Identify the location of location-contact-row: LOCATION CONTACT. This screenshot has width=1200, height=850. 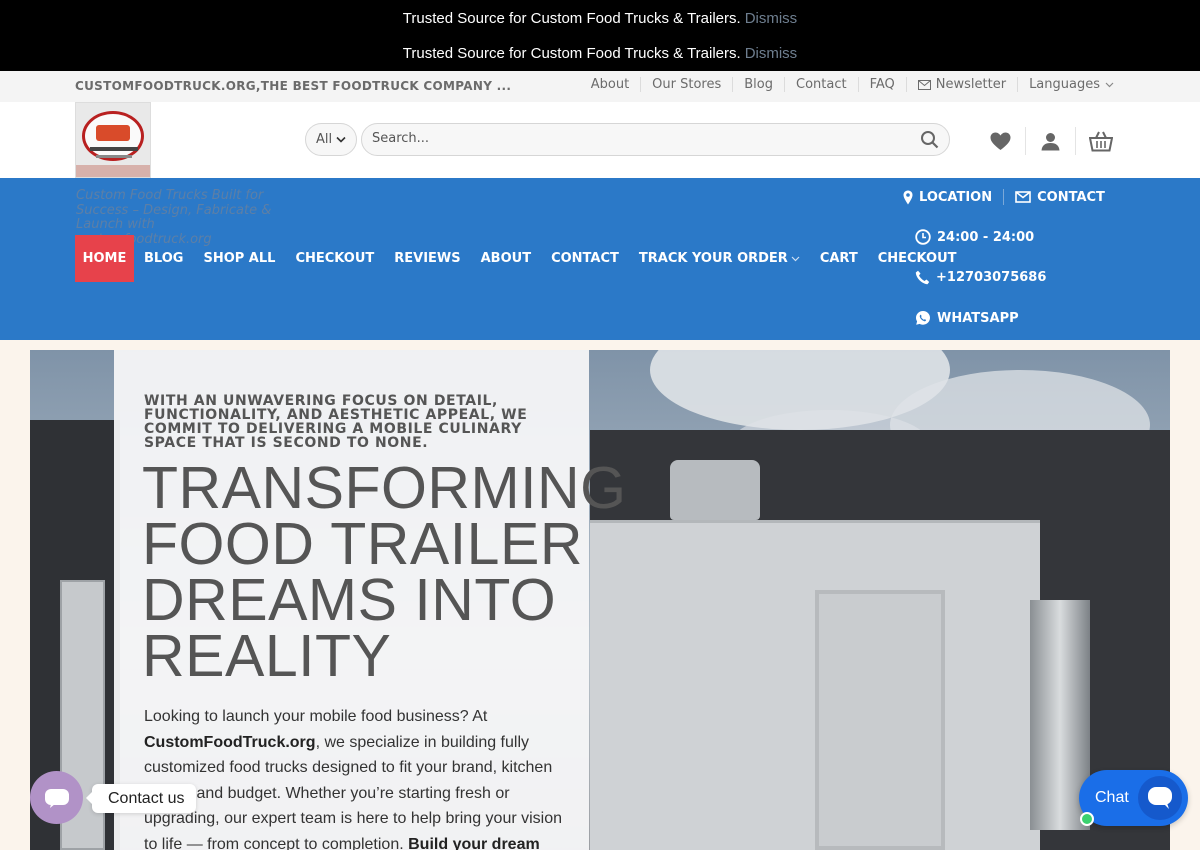
(1004, 197).